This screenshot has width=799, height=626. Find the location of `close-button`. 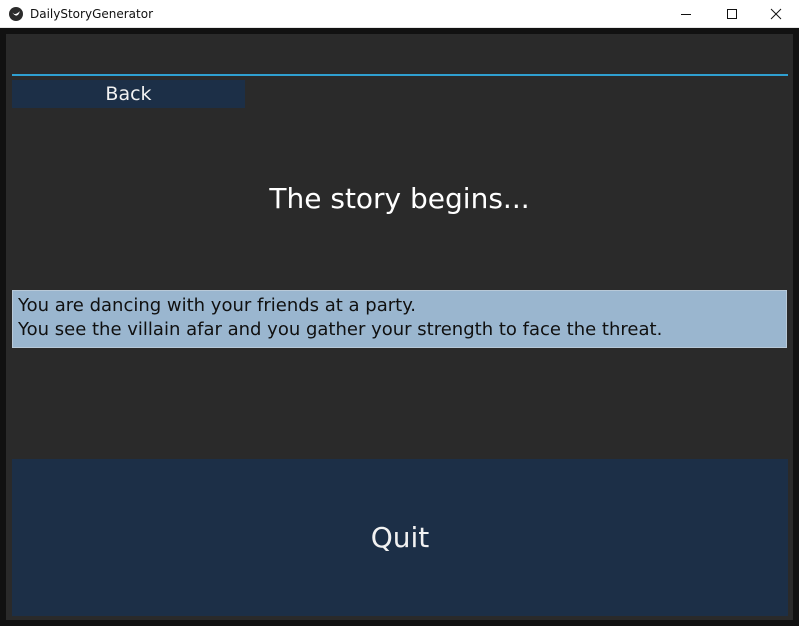

close-button is located at coordinates (776, 14).